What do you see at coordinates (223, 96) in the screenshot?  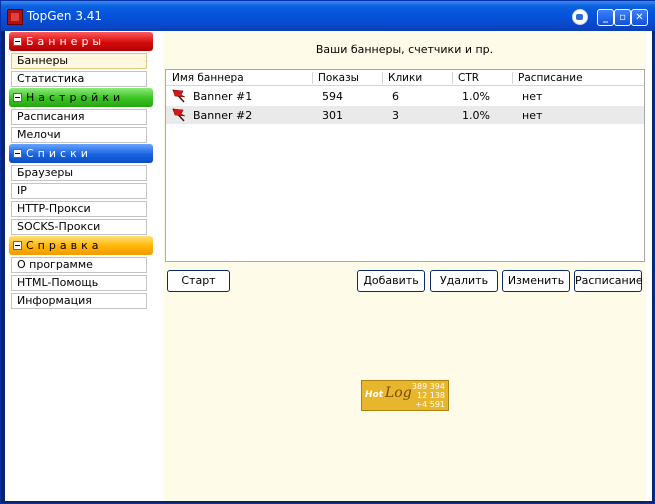 I see `cell-name: Banner #1` at bounding box center [223, 96].